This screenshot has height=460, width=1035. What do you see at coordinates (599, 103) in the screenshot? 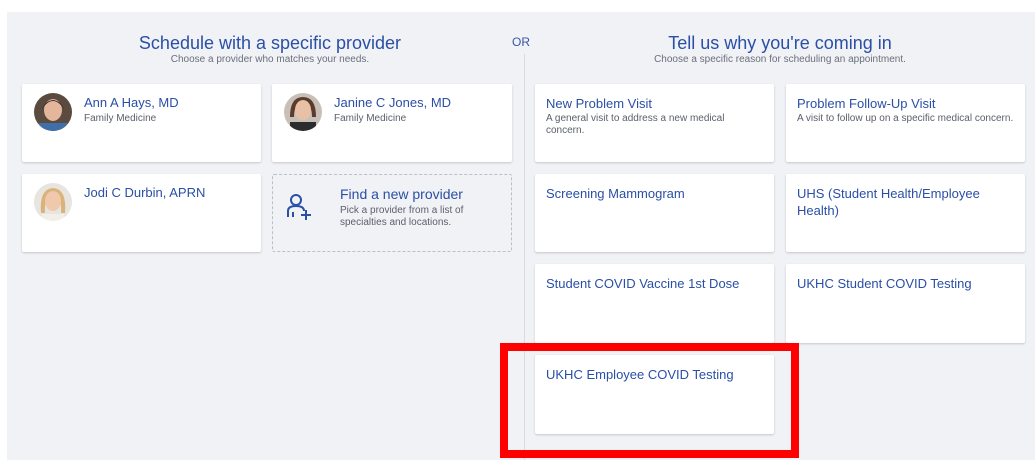
I see `reason-title: New Problem Visit` at bounding box center [599, 103].